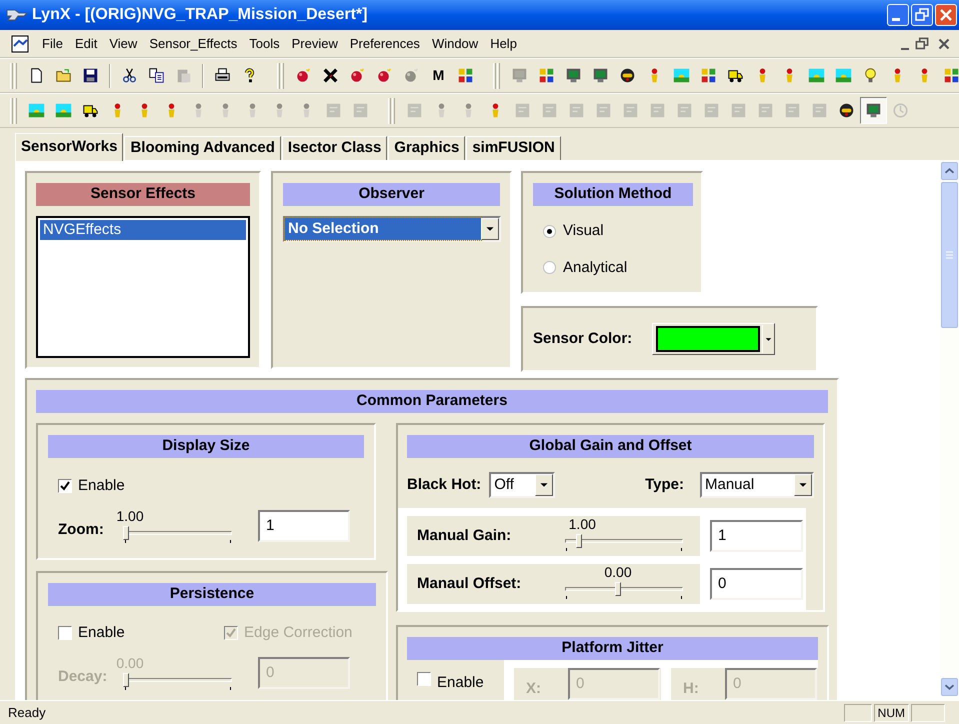 Image resolution: width=959 pixels, height=724 pixels. I want to click on field-label: H:, so click(691, 689).